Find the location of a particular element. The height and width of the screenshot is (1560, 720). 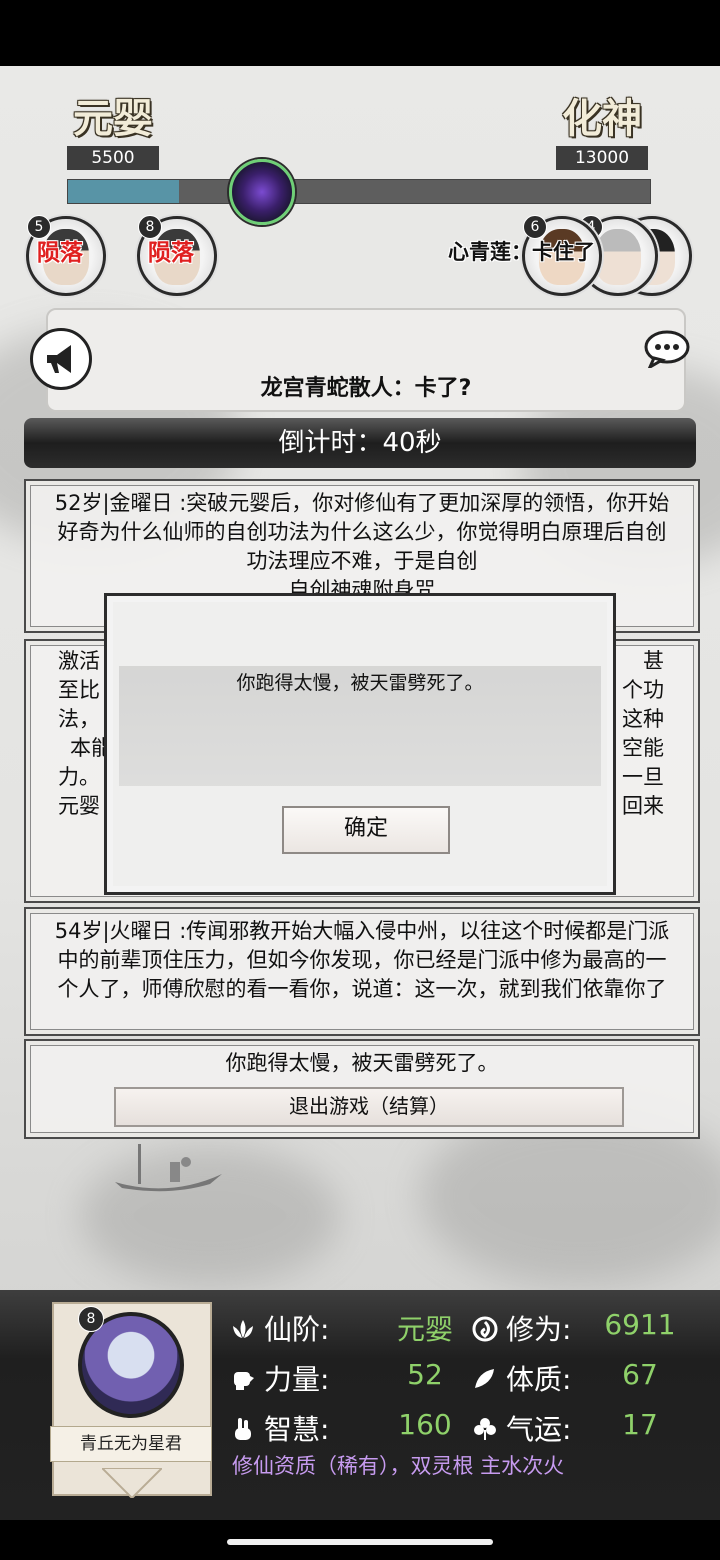

stat-label: 气运: is located at coordinates (539, 1429).